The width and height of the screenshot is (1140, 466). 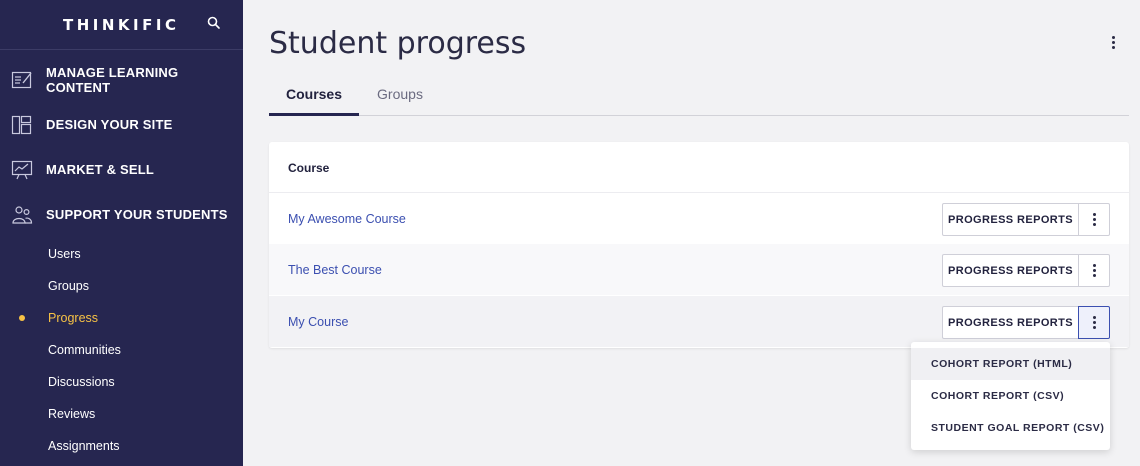 I want to click on nav-manage-learning-content: MANAGE LEARNING CONTENT, so click(x=121, y=79).